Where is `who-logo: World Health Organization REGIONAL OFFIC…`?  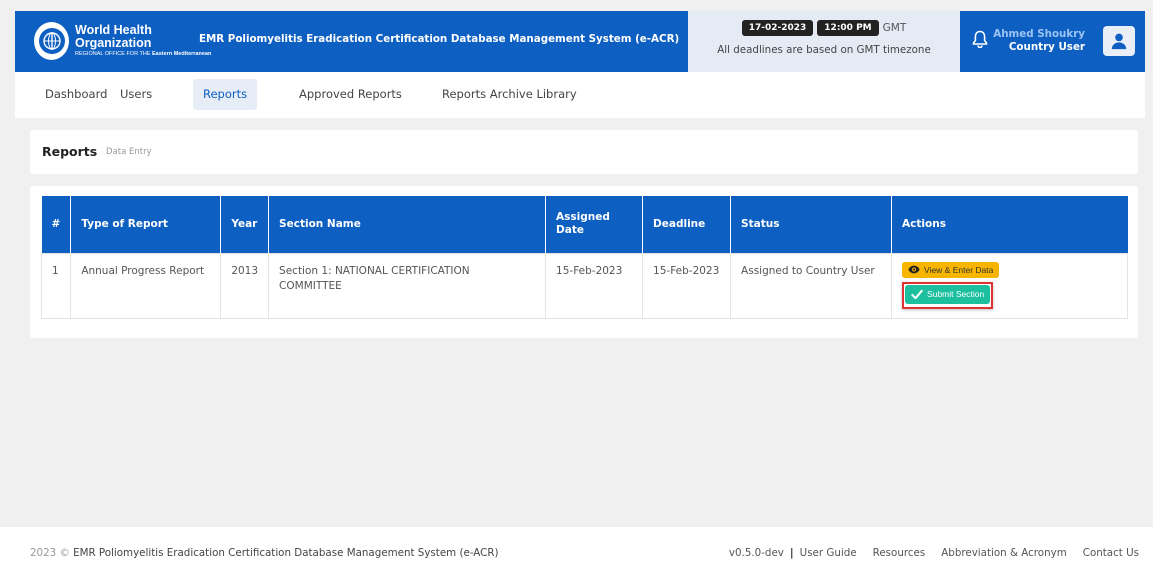
who-logo: World Health Organization REGIONAL OFFIC… is located at coordinates (122, 41).